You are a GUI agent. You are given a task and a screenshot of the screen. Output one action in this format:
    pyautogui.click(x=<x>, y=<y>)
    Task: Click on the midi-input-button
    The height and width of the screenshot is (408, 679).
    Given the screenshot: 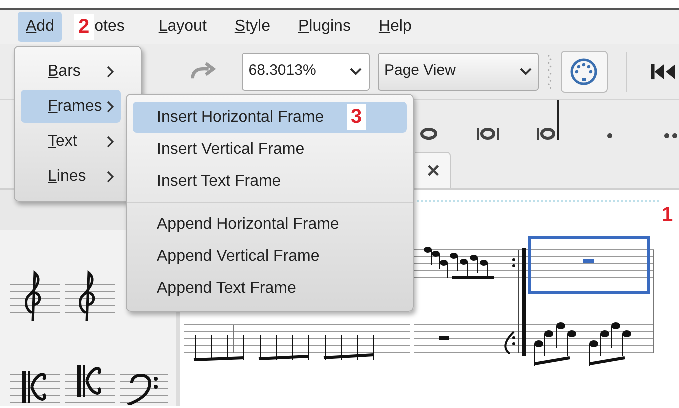 What is the action you would take?
    pyautogui.click(x=584, y=71)
    